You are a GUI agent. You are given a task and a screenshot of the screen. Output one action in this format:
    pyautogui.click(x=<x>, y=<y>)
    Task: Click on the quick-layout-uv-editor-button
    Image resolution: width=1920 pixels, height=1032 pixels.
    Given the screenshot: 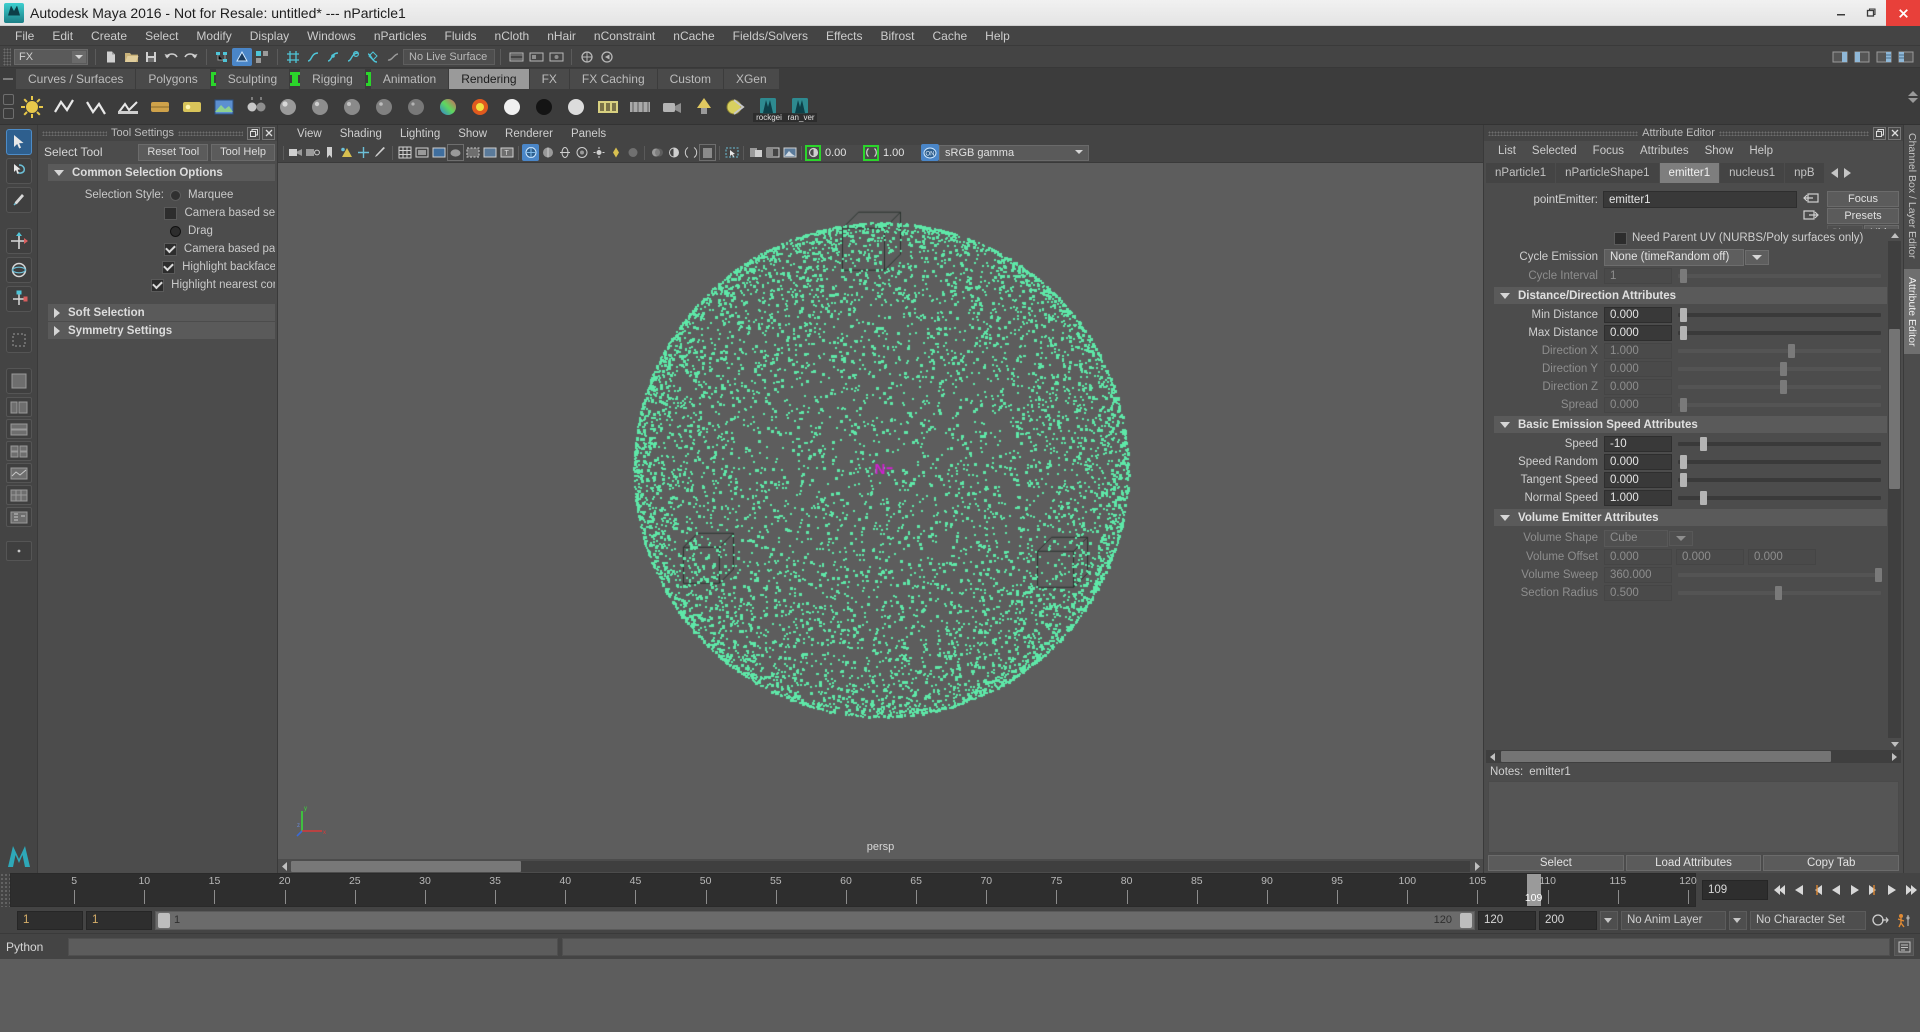 What is the action you would take?
    pyautogui.click(x=18, y=495)
    